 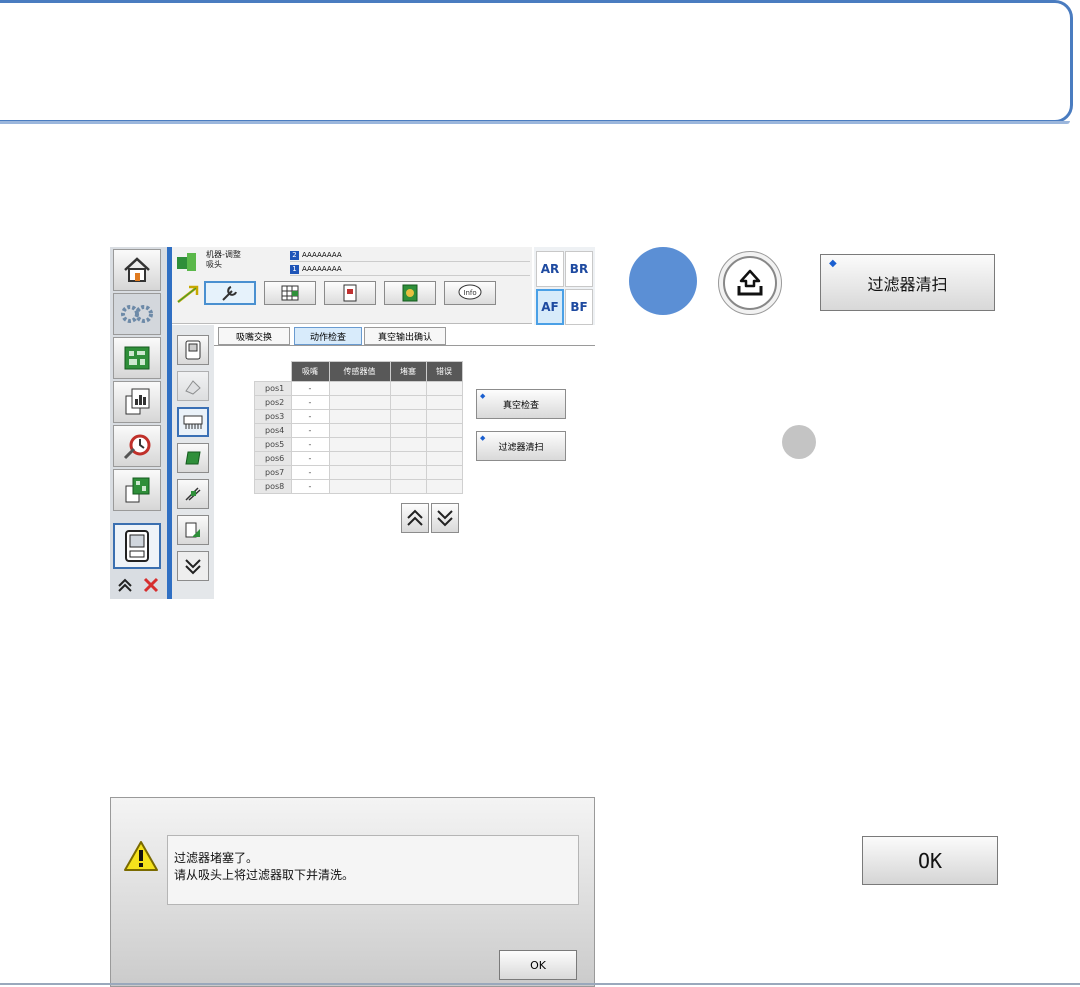 I want to click on dialog-ok-button: OK, so click(x=538, y=965).